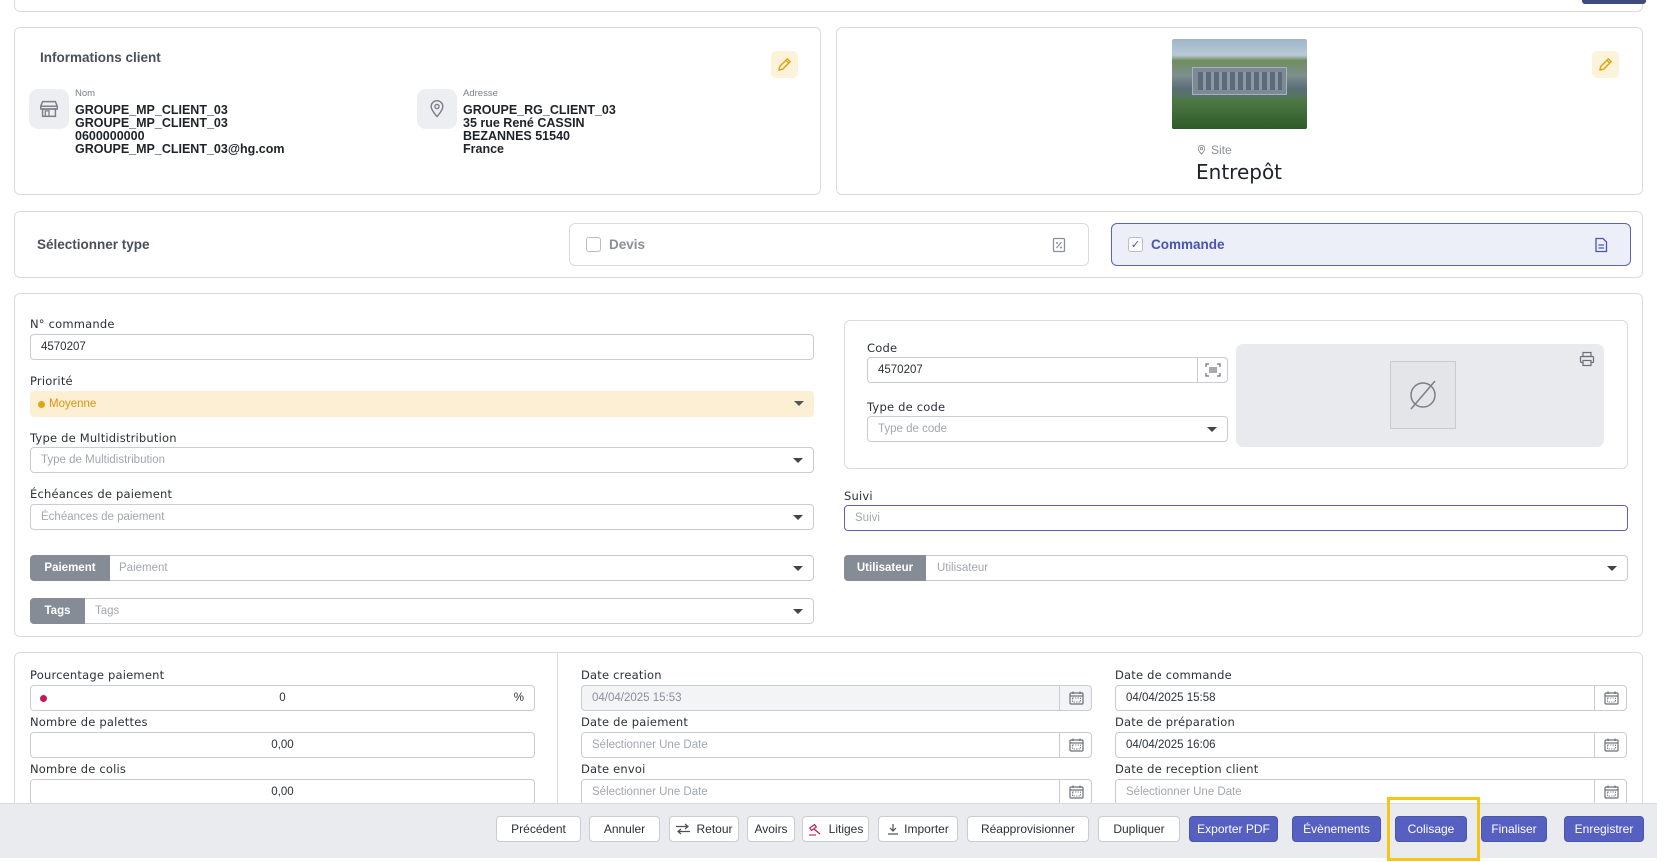 This screenshot has width=1675, height=862. I want to click on date-reception-input: Sélectionner Une Date, so click(1371, 792).